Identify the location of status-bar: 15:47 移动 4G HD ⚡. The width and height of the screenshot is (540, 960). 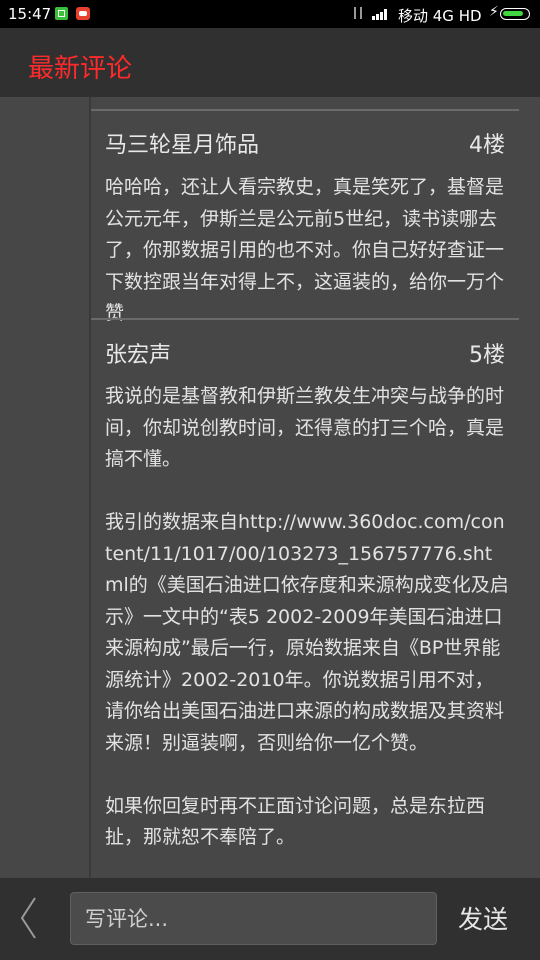
(270, 14).